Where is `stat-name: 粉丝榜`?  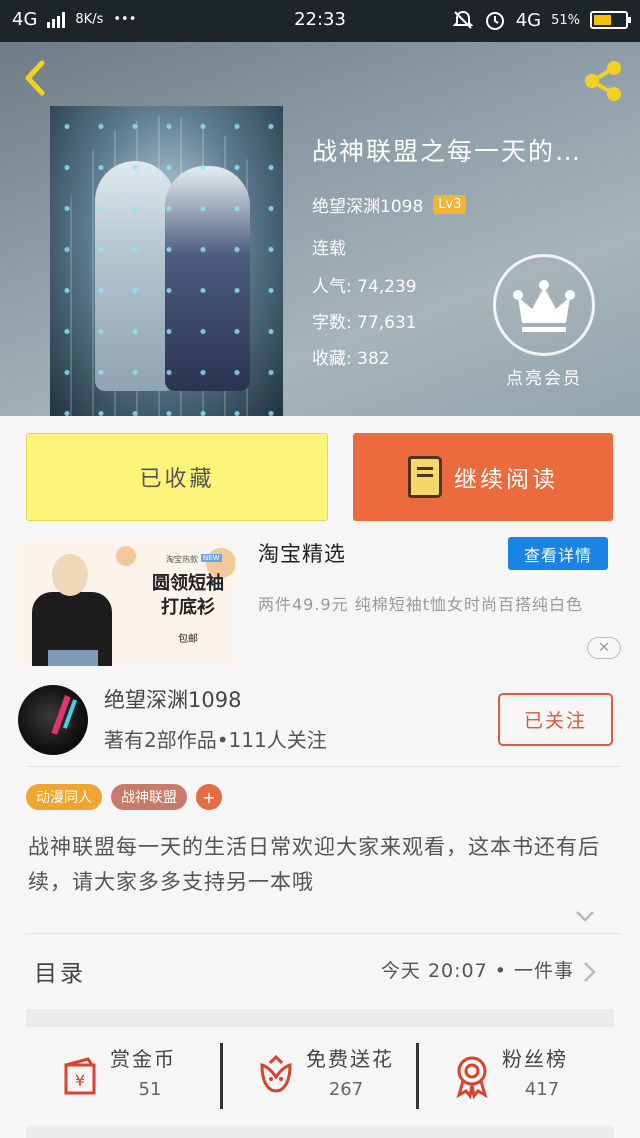 stat-name: 粉丝榜 is located at coordinates (535, 1059).